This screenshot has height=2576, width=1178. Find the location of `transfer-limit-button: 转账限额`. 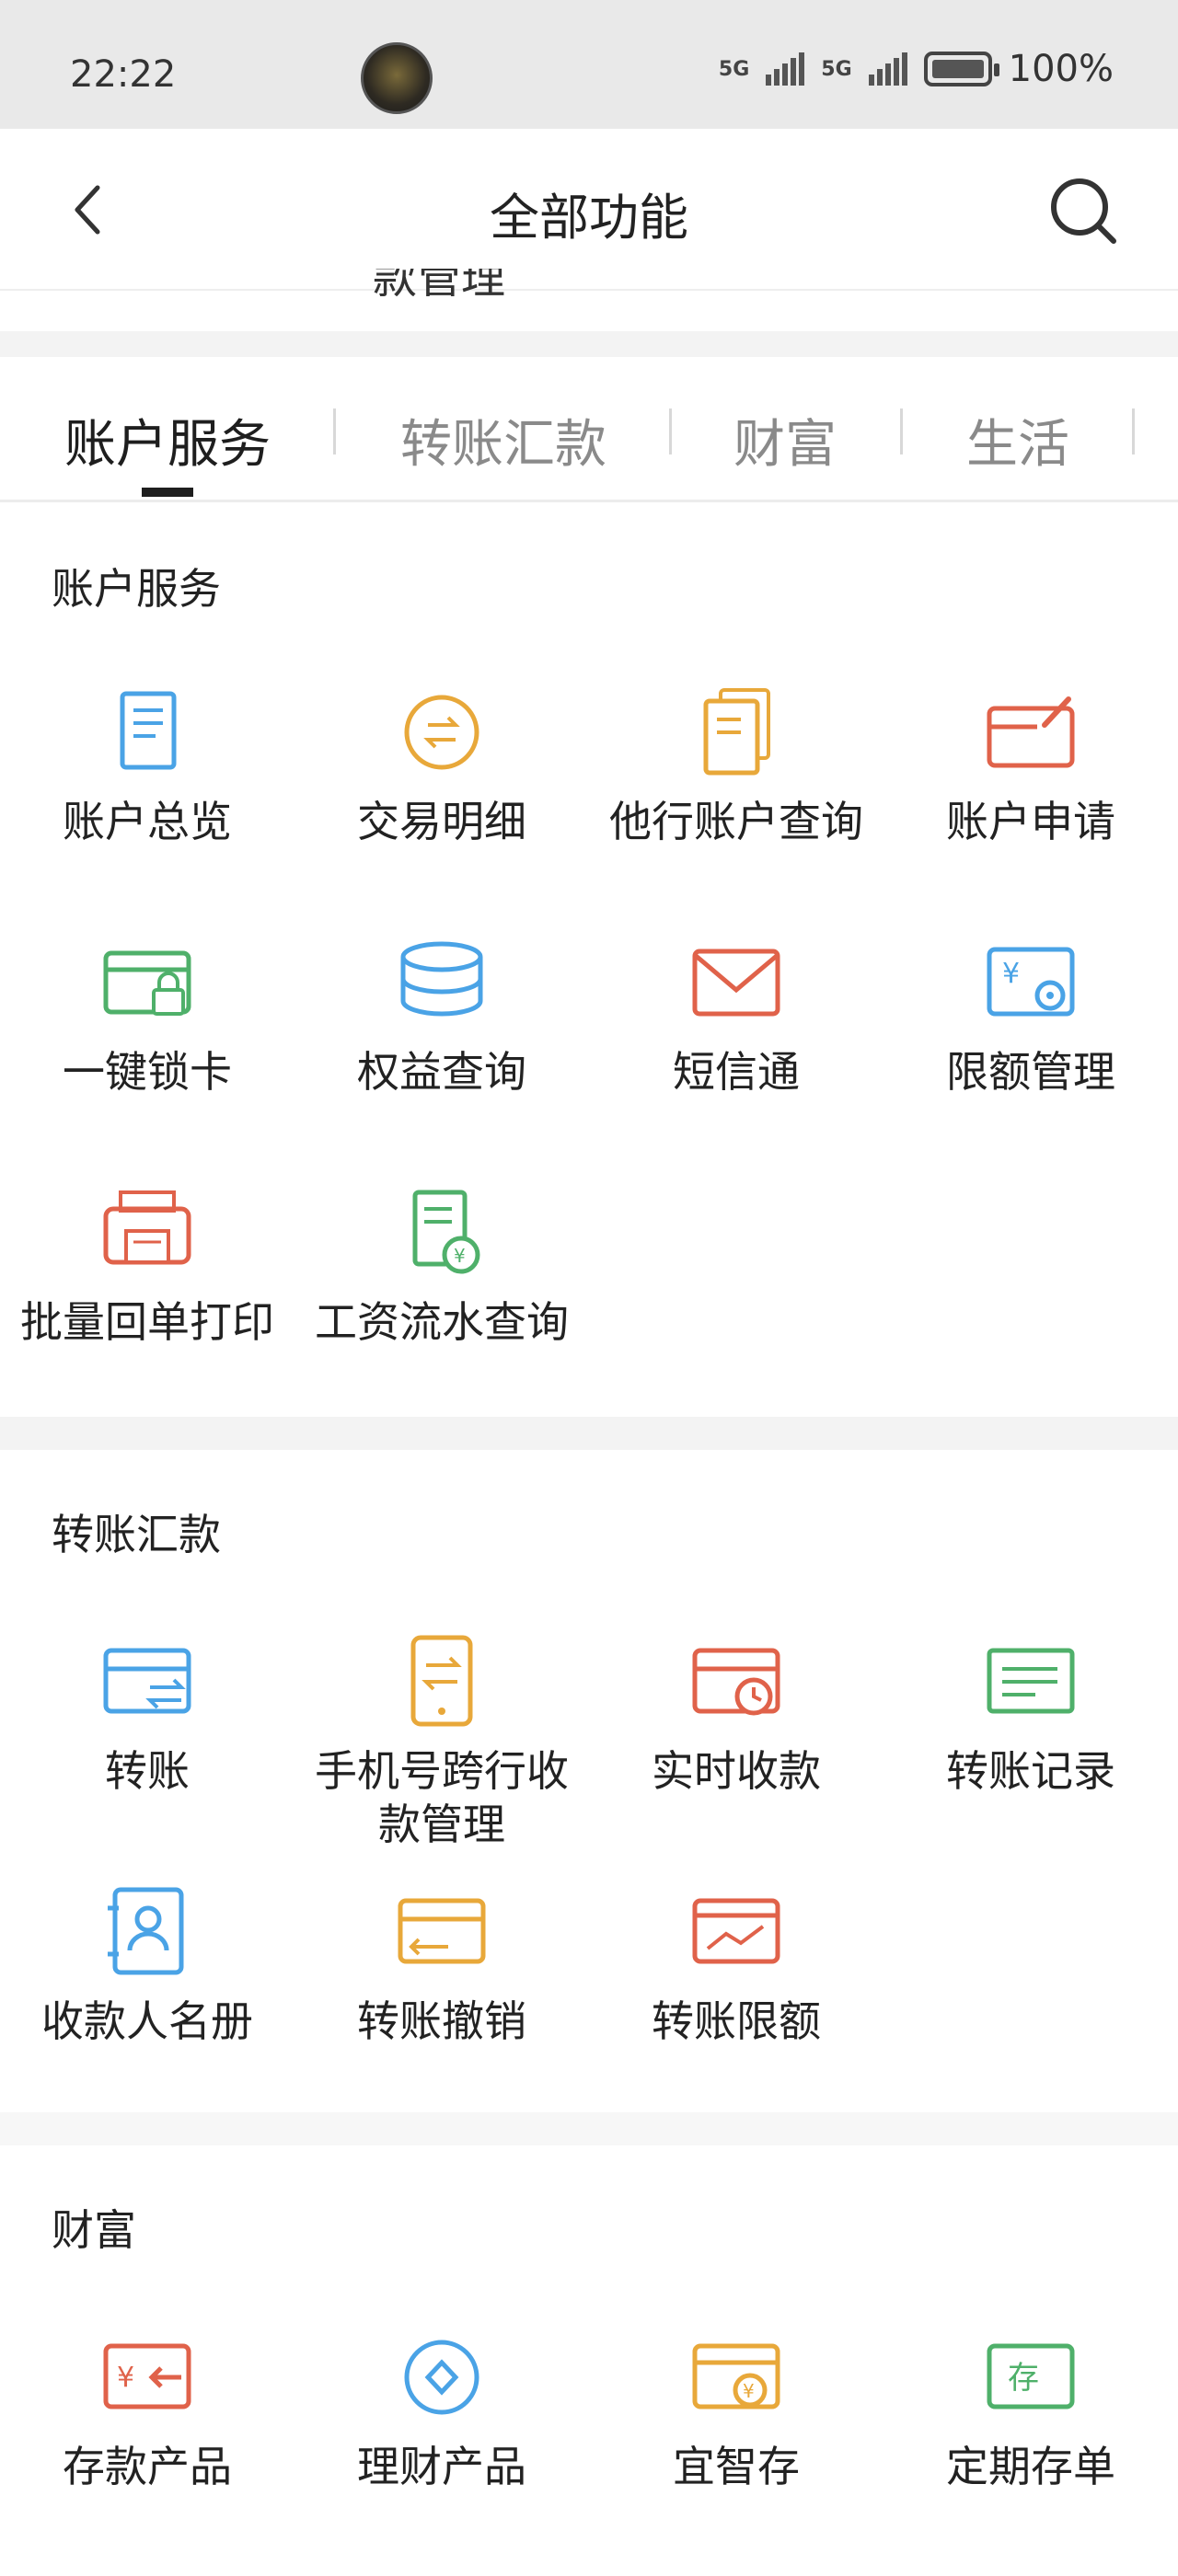

transfer-limit-button: 转账限额 is located at coordinates (736, 1964).